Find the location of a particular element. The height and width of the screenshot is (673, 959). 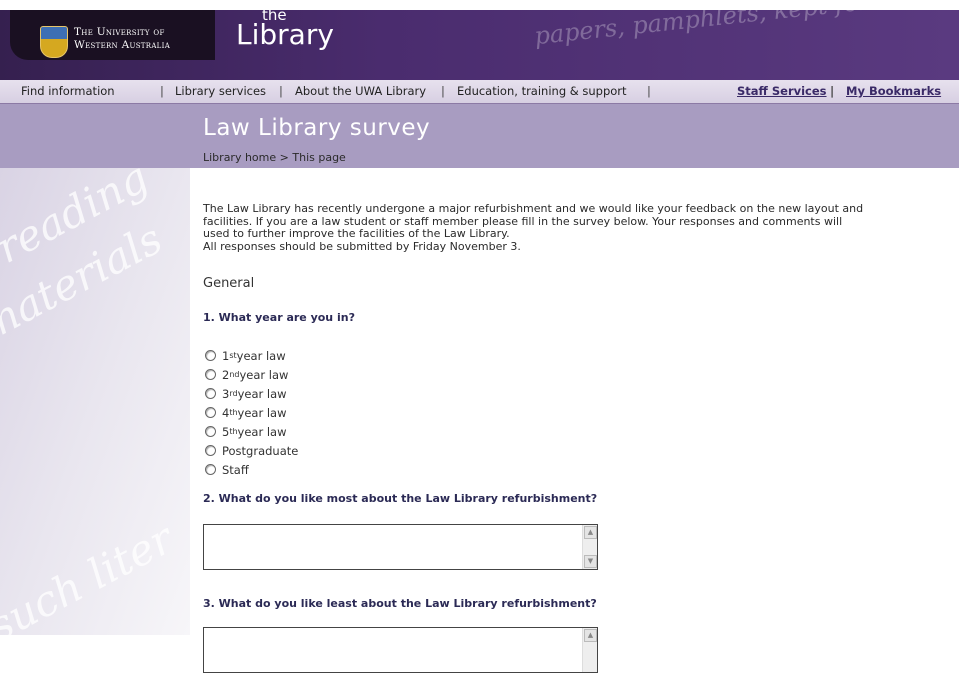

breadcrumb: Library home > This page is located at coordinates (274, 157).